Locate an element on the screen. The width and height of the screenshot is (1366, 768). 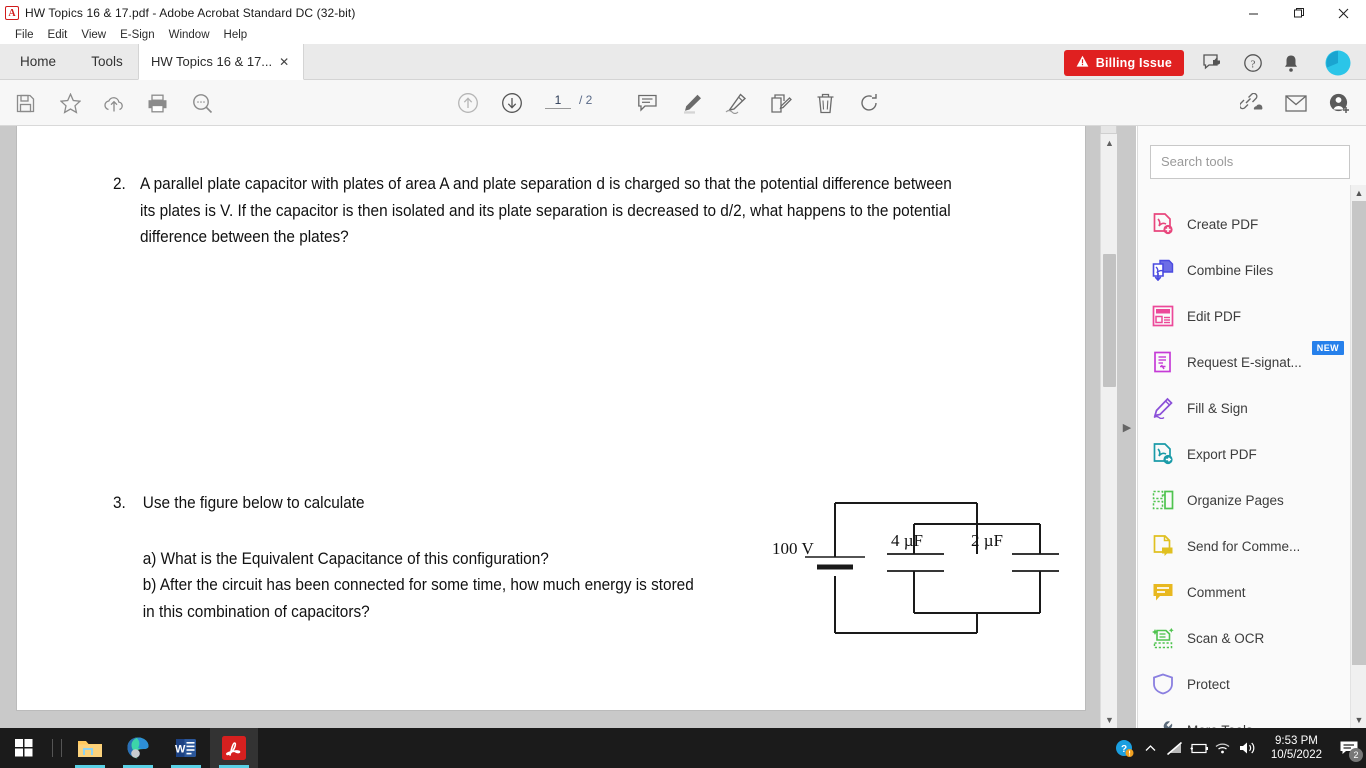
scroll-down-icon: ▼ is located at coordinates (1109, 719).